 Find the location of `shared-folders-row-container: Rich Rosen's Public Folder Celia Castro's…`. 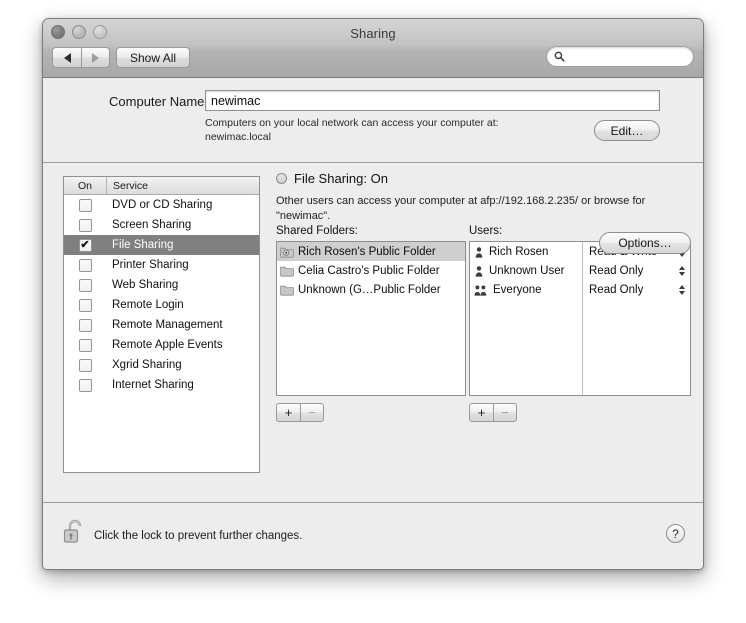

shared-folders-row-container: Rich Rosen's Public Folder Celia Castro's… is located at coordinates (371, 270).